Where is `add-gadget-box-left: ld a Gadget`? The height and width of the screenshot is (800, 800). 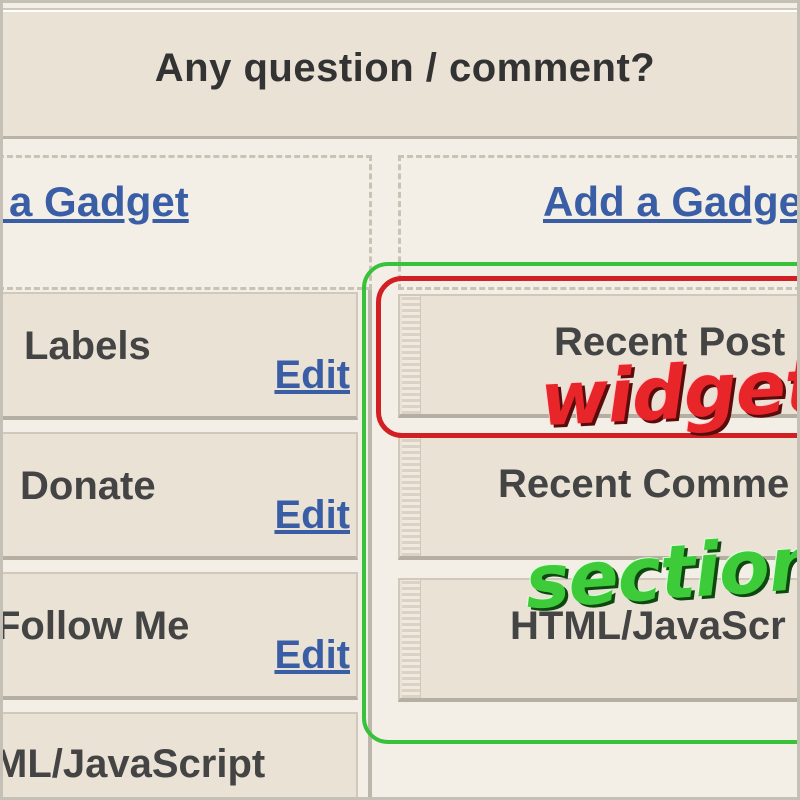 add-gadget-box-left: ld a Gadget is located at coordinates (186, 222).